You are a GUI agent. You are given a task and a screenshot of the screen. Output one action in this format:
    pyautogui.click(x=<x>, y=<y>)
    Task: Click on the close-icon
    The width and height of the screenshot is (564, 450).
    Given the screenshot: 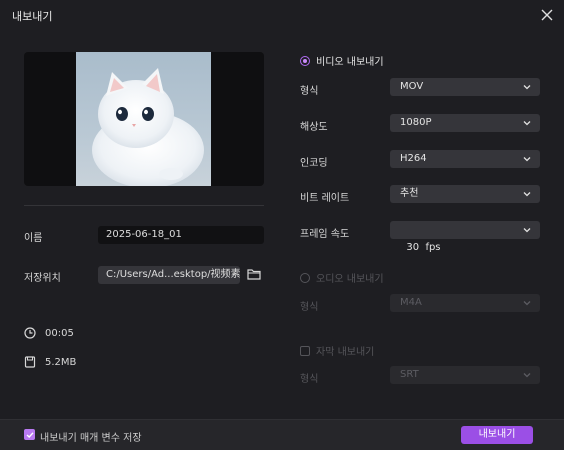 What is the action you would take?
    pyautogui.click(x=547, y=15)
    